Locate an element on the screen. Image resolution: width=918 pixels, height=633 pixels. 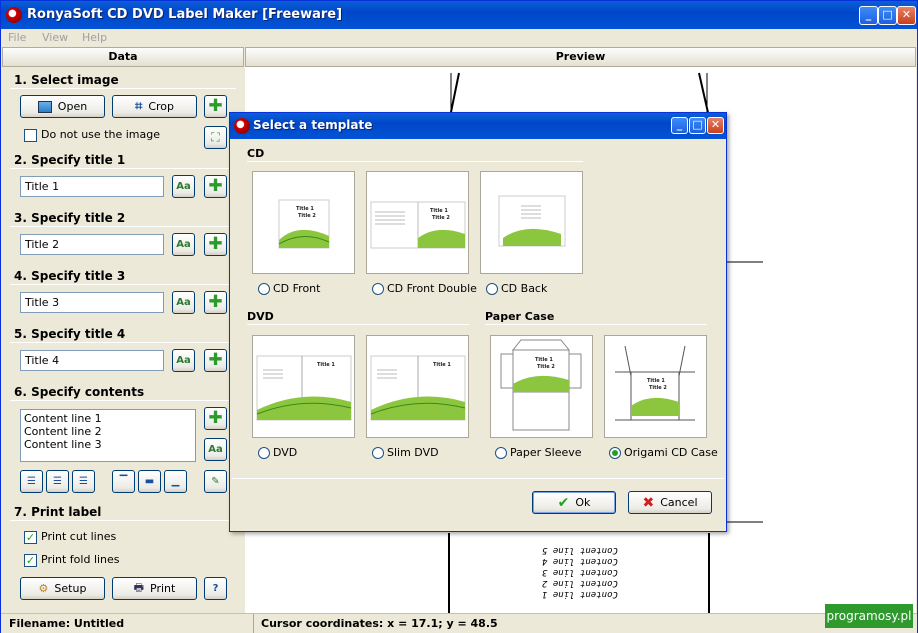
title-1-add-button: ✚ is located at coordinates (215, 186).